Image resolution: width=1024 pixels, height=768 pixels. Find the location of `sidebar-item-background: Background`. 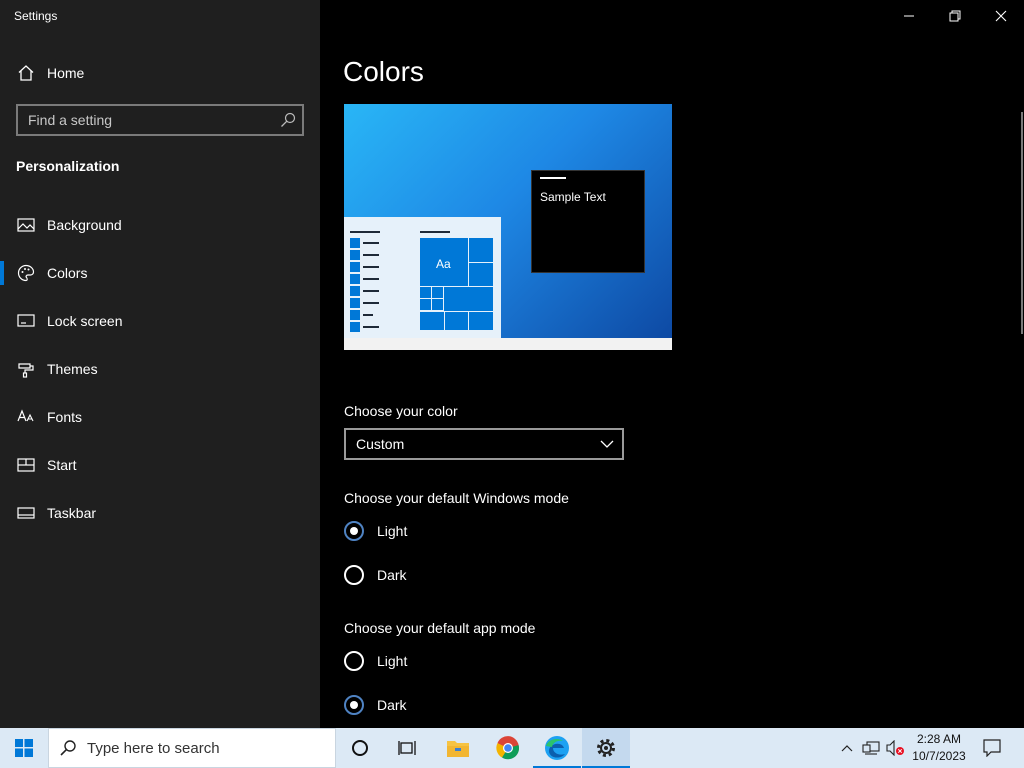

sidebar-item-background: Background is located at coordinates (160, 225).